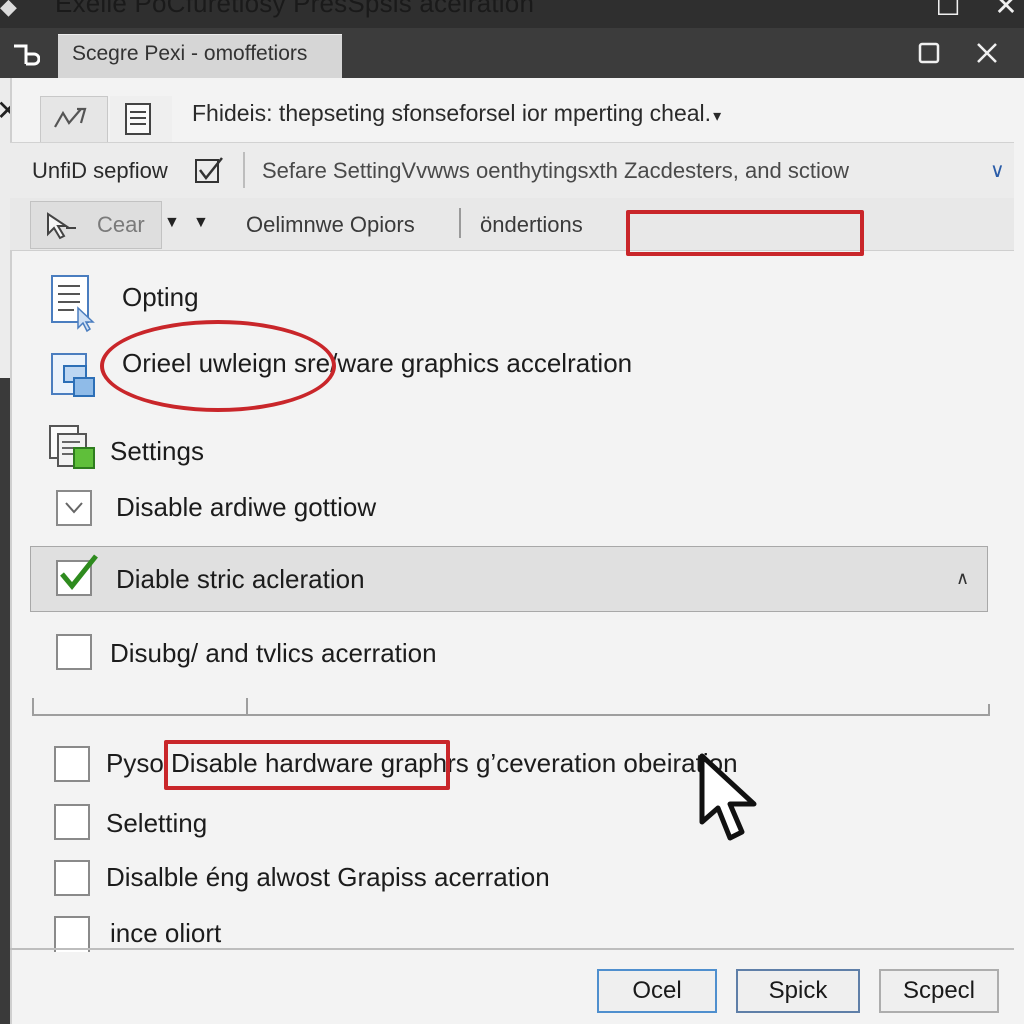 Image resolution: width=1024 pixels, height=1024 pixels. Describe the element at coordinates (962, 578) in the screenshot. I see `chevron-up-icon: ∧` at that location.